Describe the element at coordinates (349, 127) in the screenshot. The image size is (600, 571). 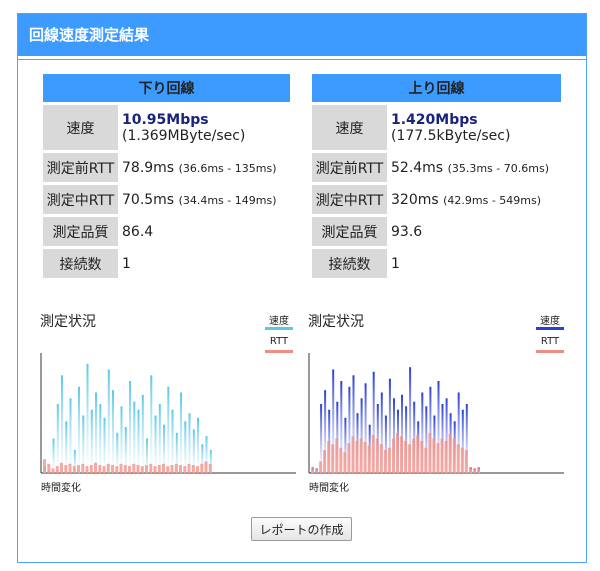
I see `upload-speed-label: 速度` at that location.